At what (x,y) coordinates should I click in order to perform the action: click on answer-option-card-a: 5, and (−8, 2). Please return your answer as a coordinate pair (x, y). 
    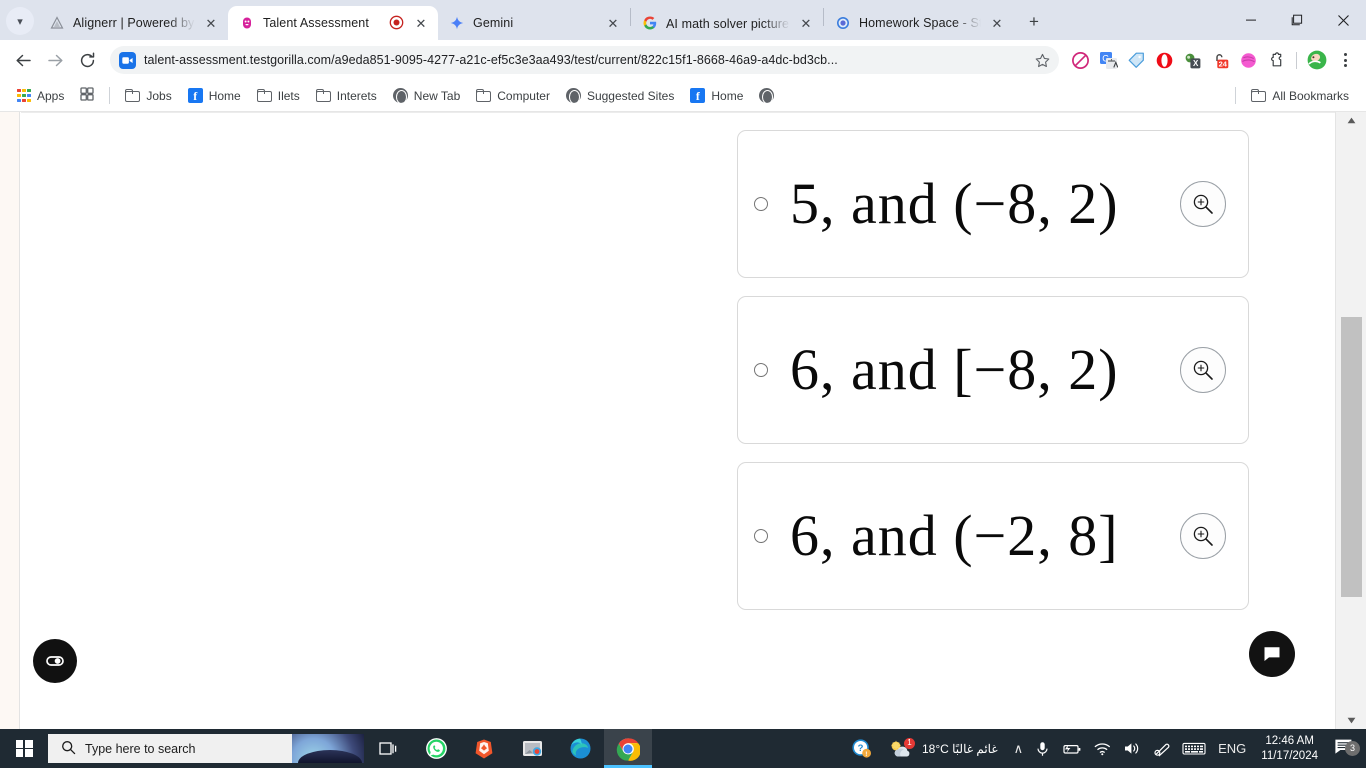
    Looking at the image, I should click on (993, 204).